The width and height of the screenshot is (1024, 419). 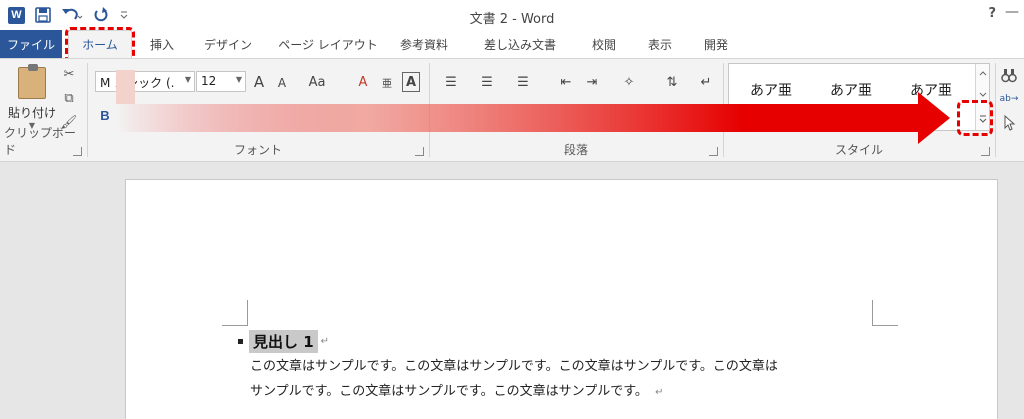 I want to click on ribbon-display-options-icon: —, so click(x=1012, y=12).